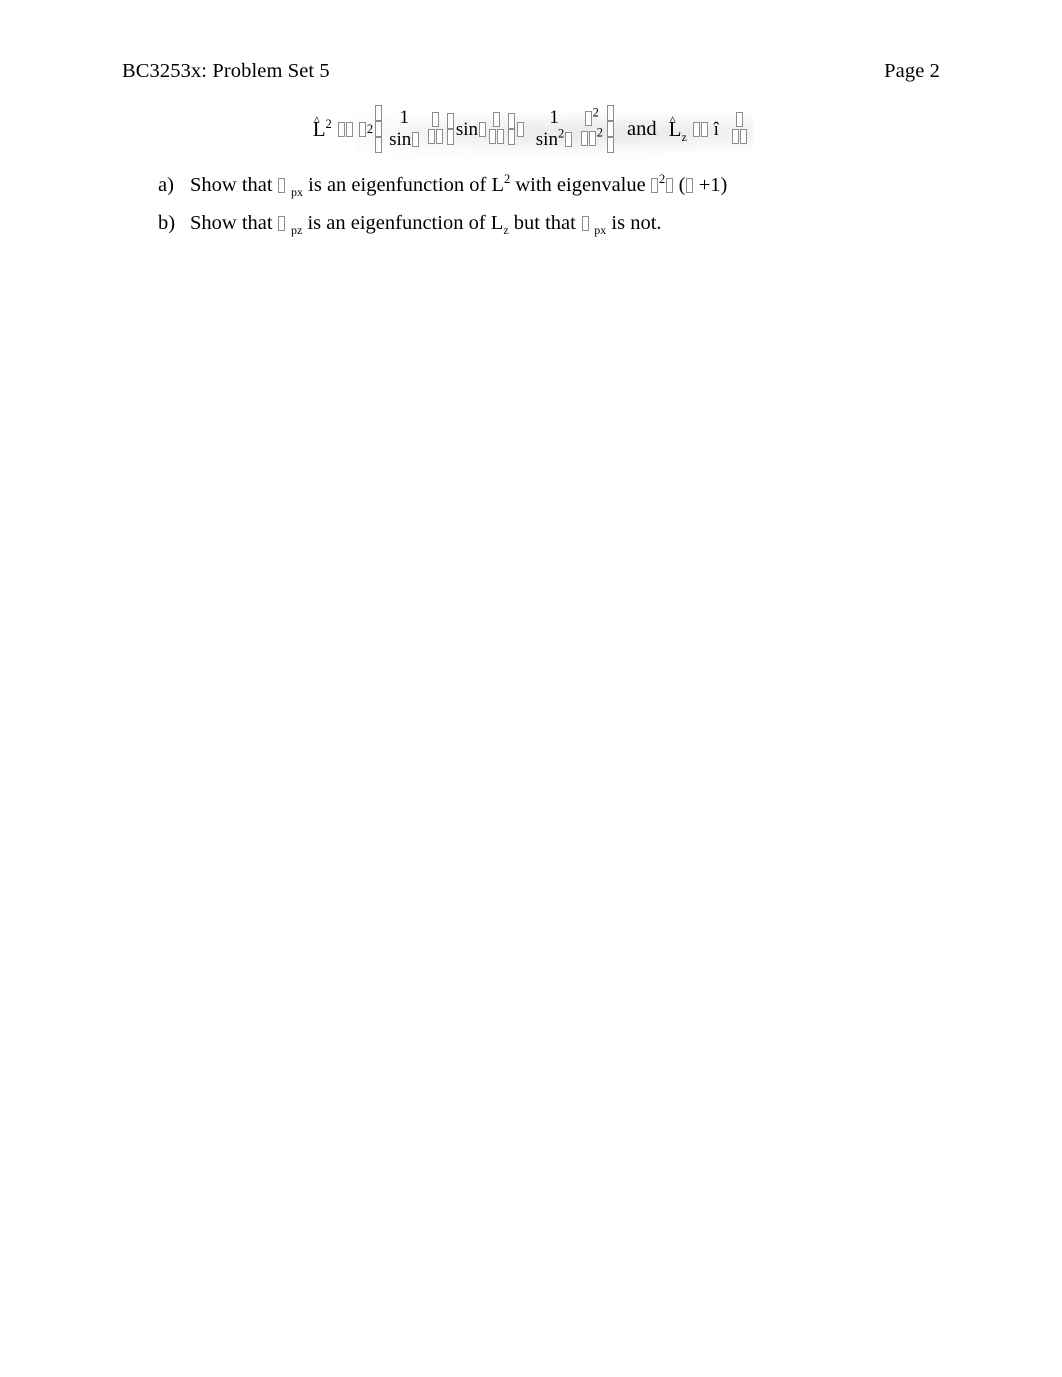 Image resolution: width=1062 pixels, height=1377 pixels. What do you see at coordinates (404, 118) in the screenshot?
I see `fraction-numerator: 1` at bounding box center [404, 118].